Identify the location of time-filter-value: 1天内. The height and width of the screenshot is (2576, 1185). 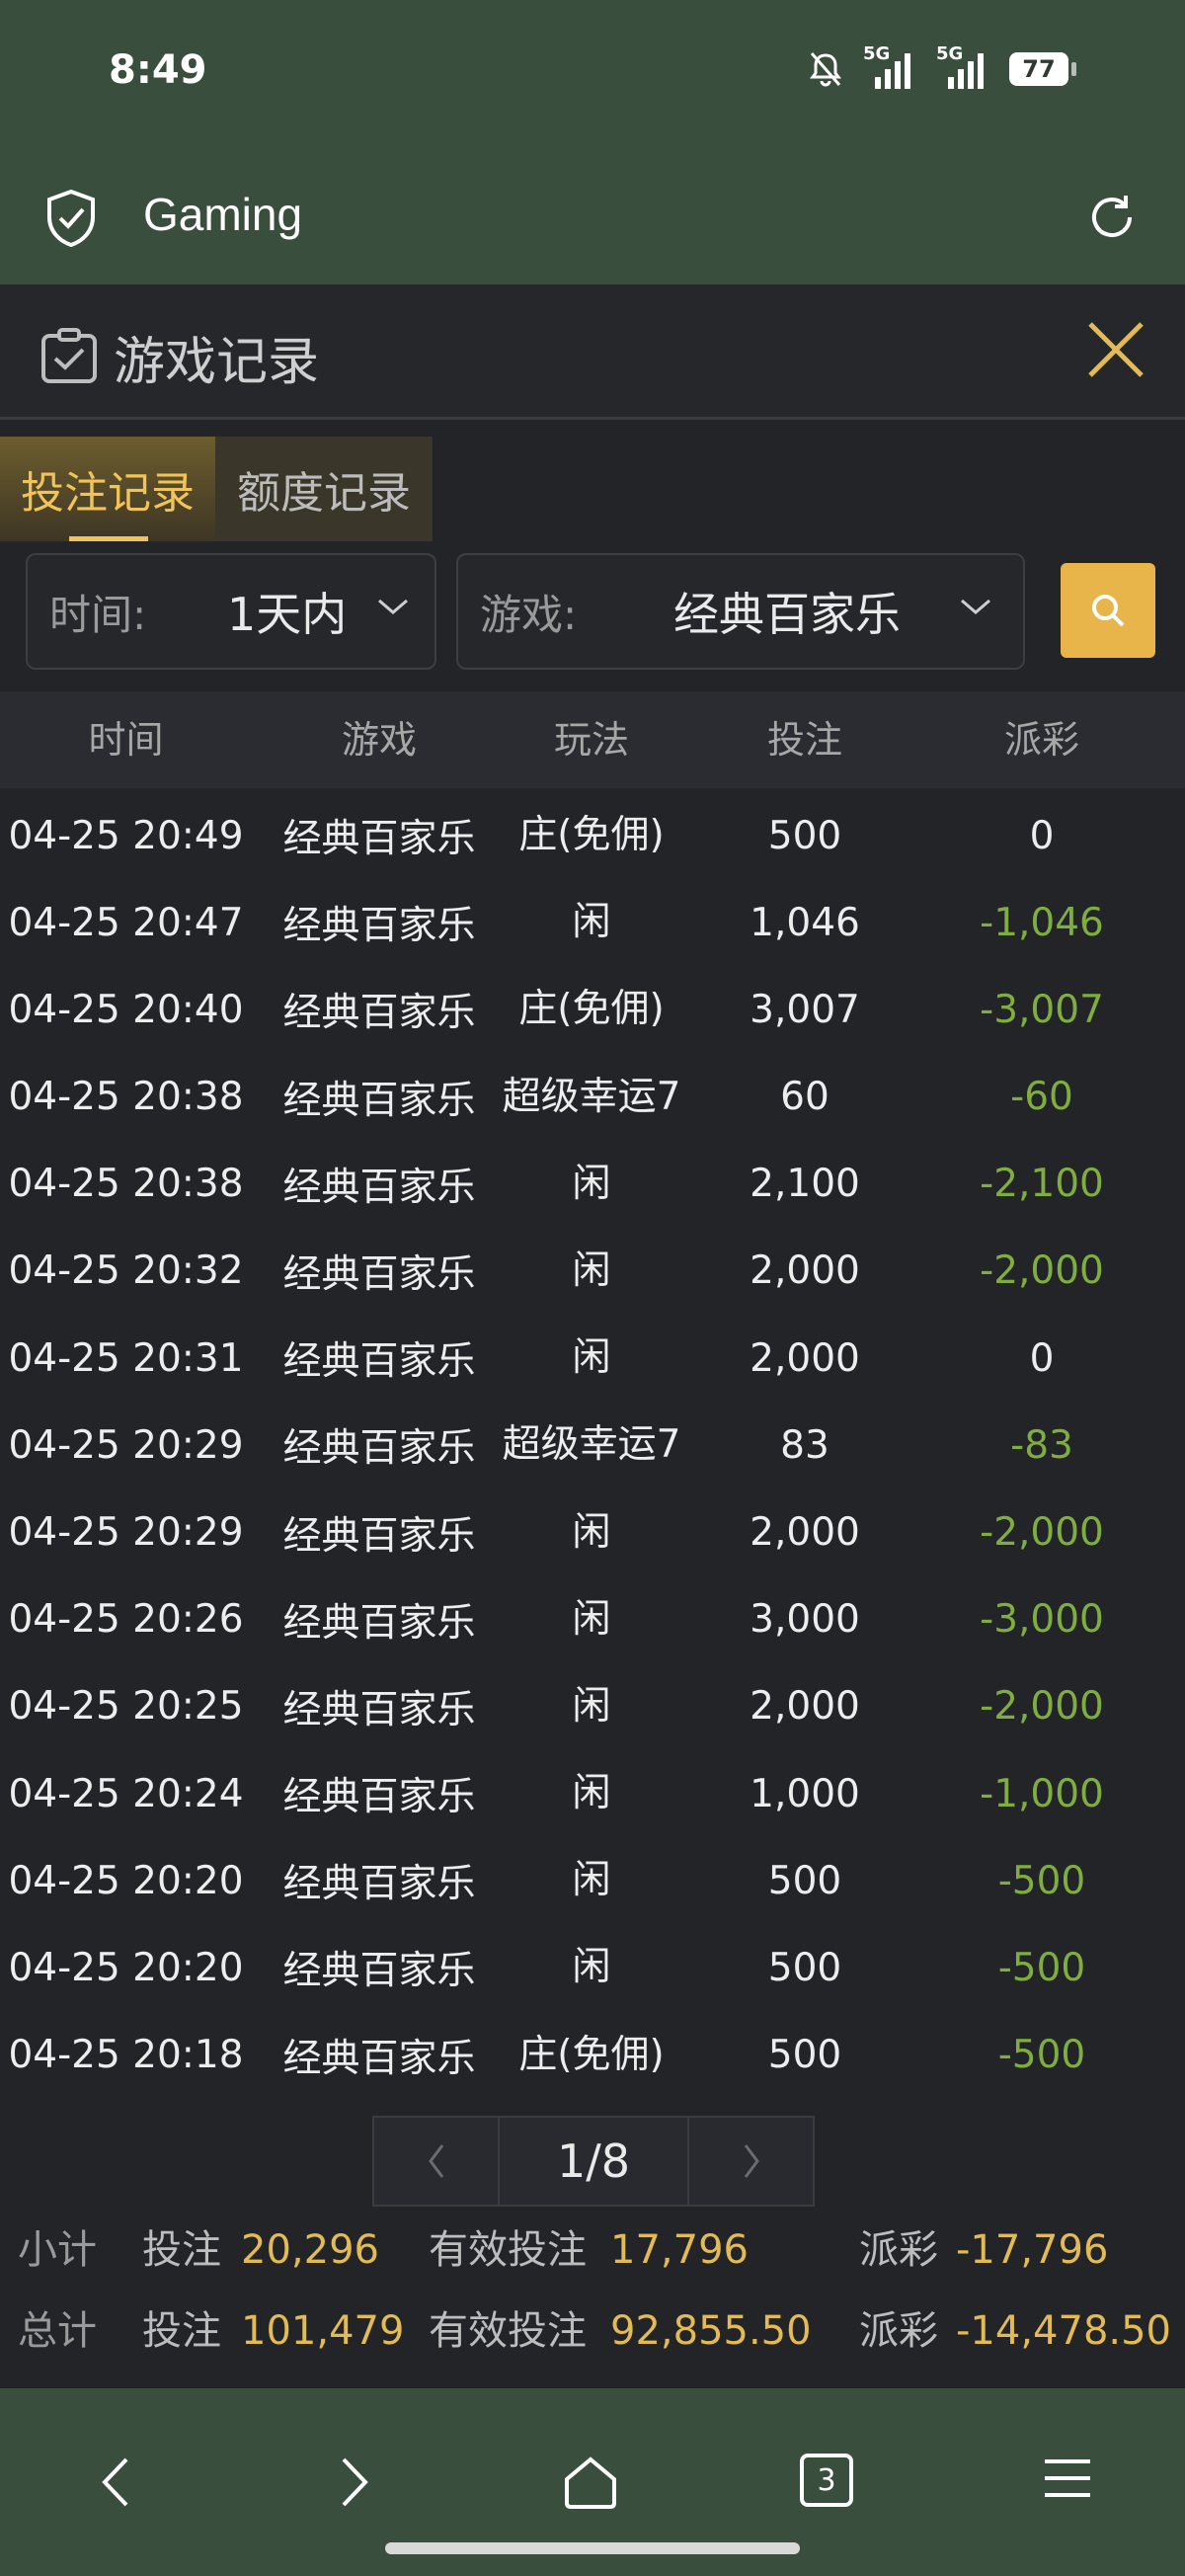
(288, 614).